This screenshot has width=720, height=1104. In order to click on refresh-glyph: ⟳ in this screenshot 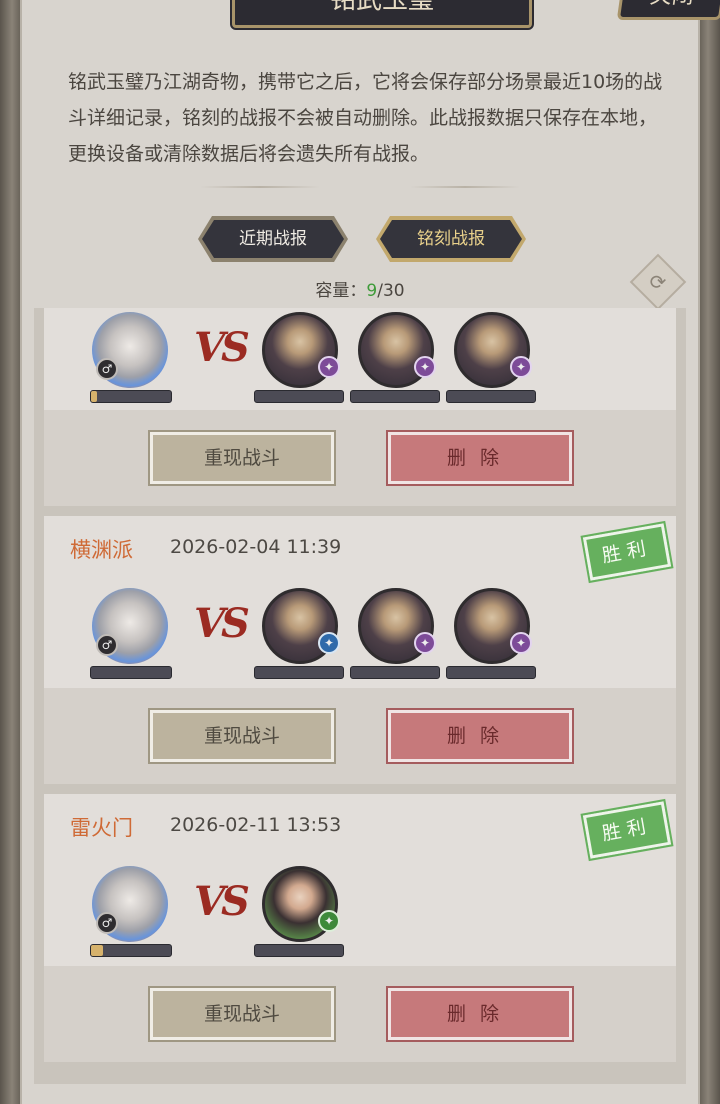, I will do `click(658, 282)`.